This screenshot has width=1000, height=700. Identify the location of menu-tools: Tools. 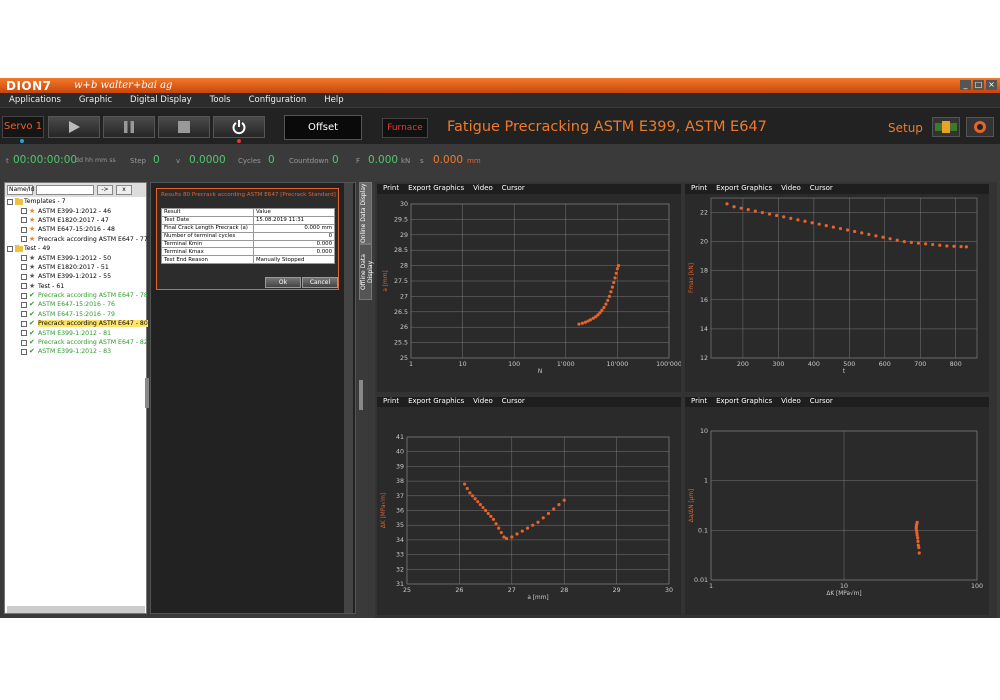
(220, 100).